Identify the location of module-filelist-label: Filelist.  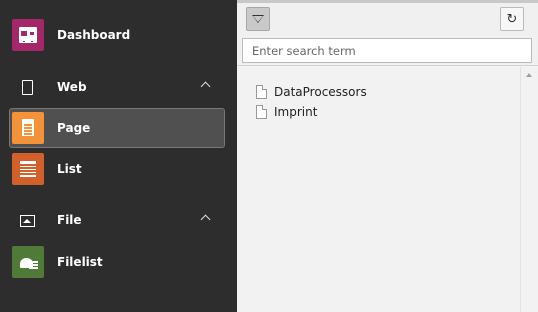
(80, 262).